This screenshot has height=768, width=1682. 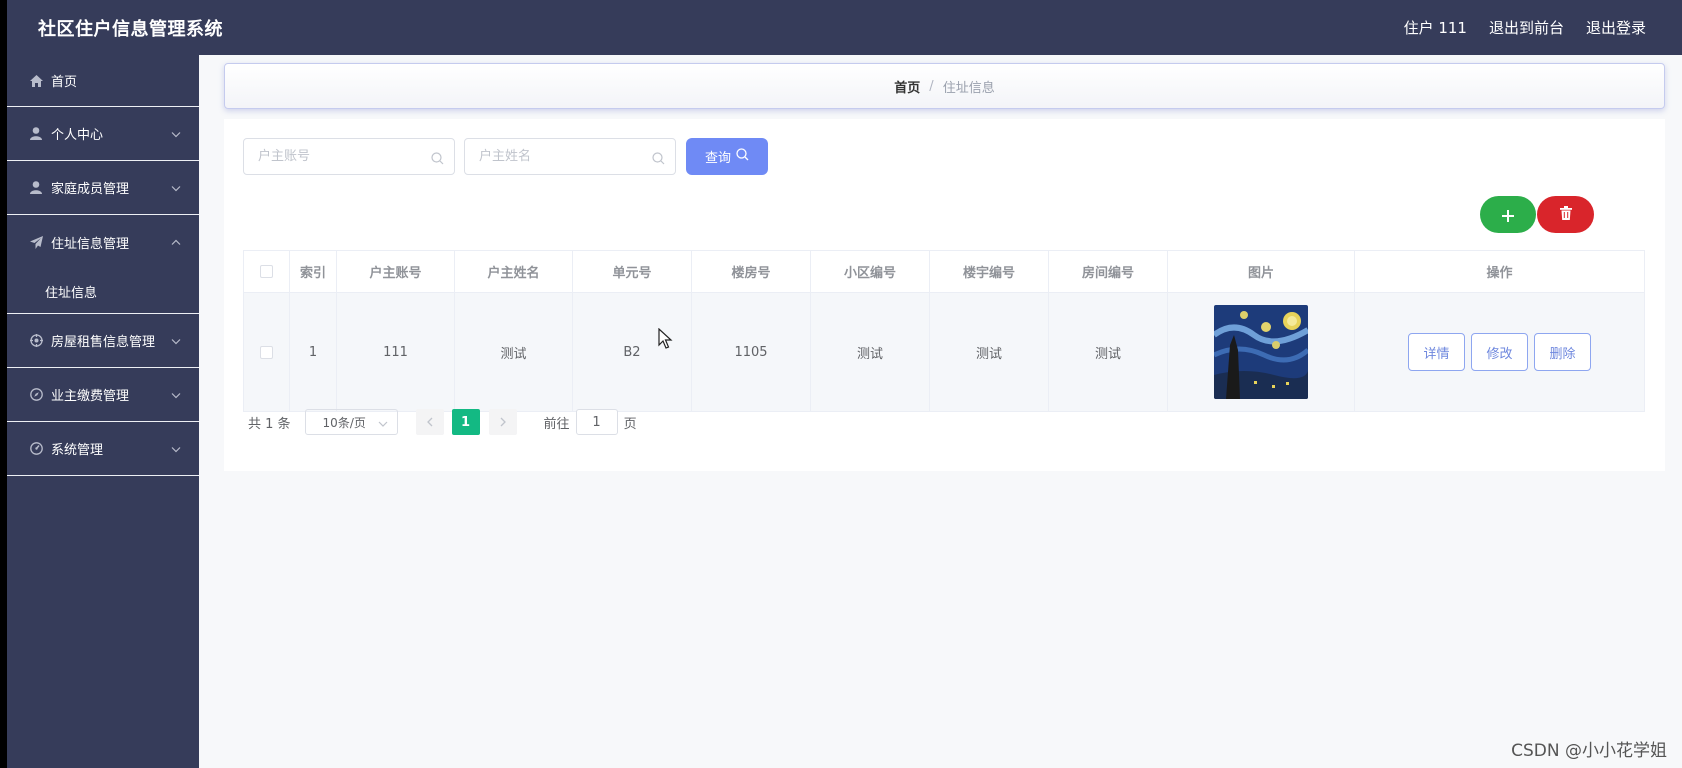 I want to click on breadcrumb-current: 住址信息, so click(x=968, y=88).